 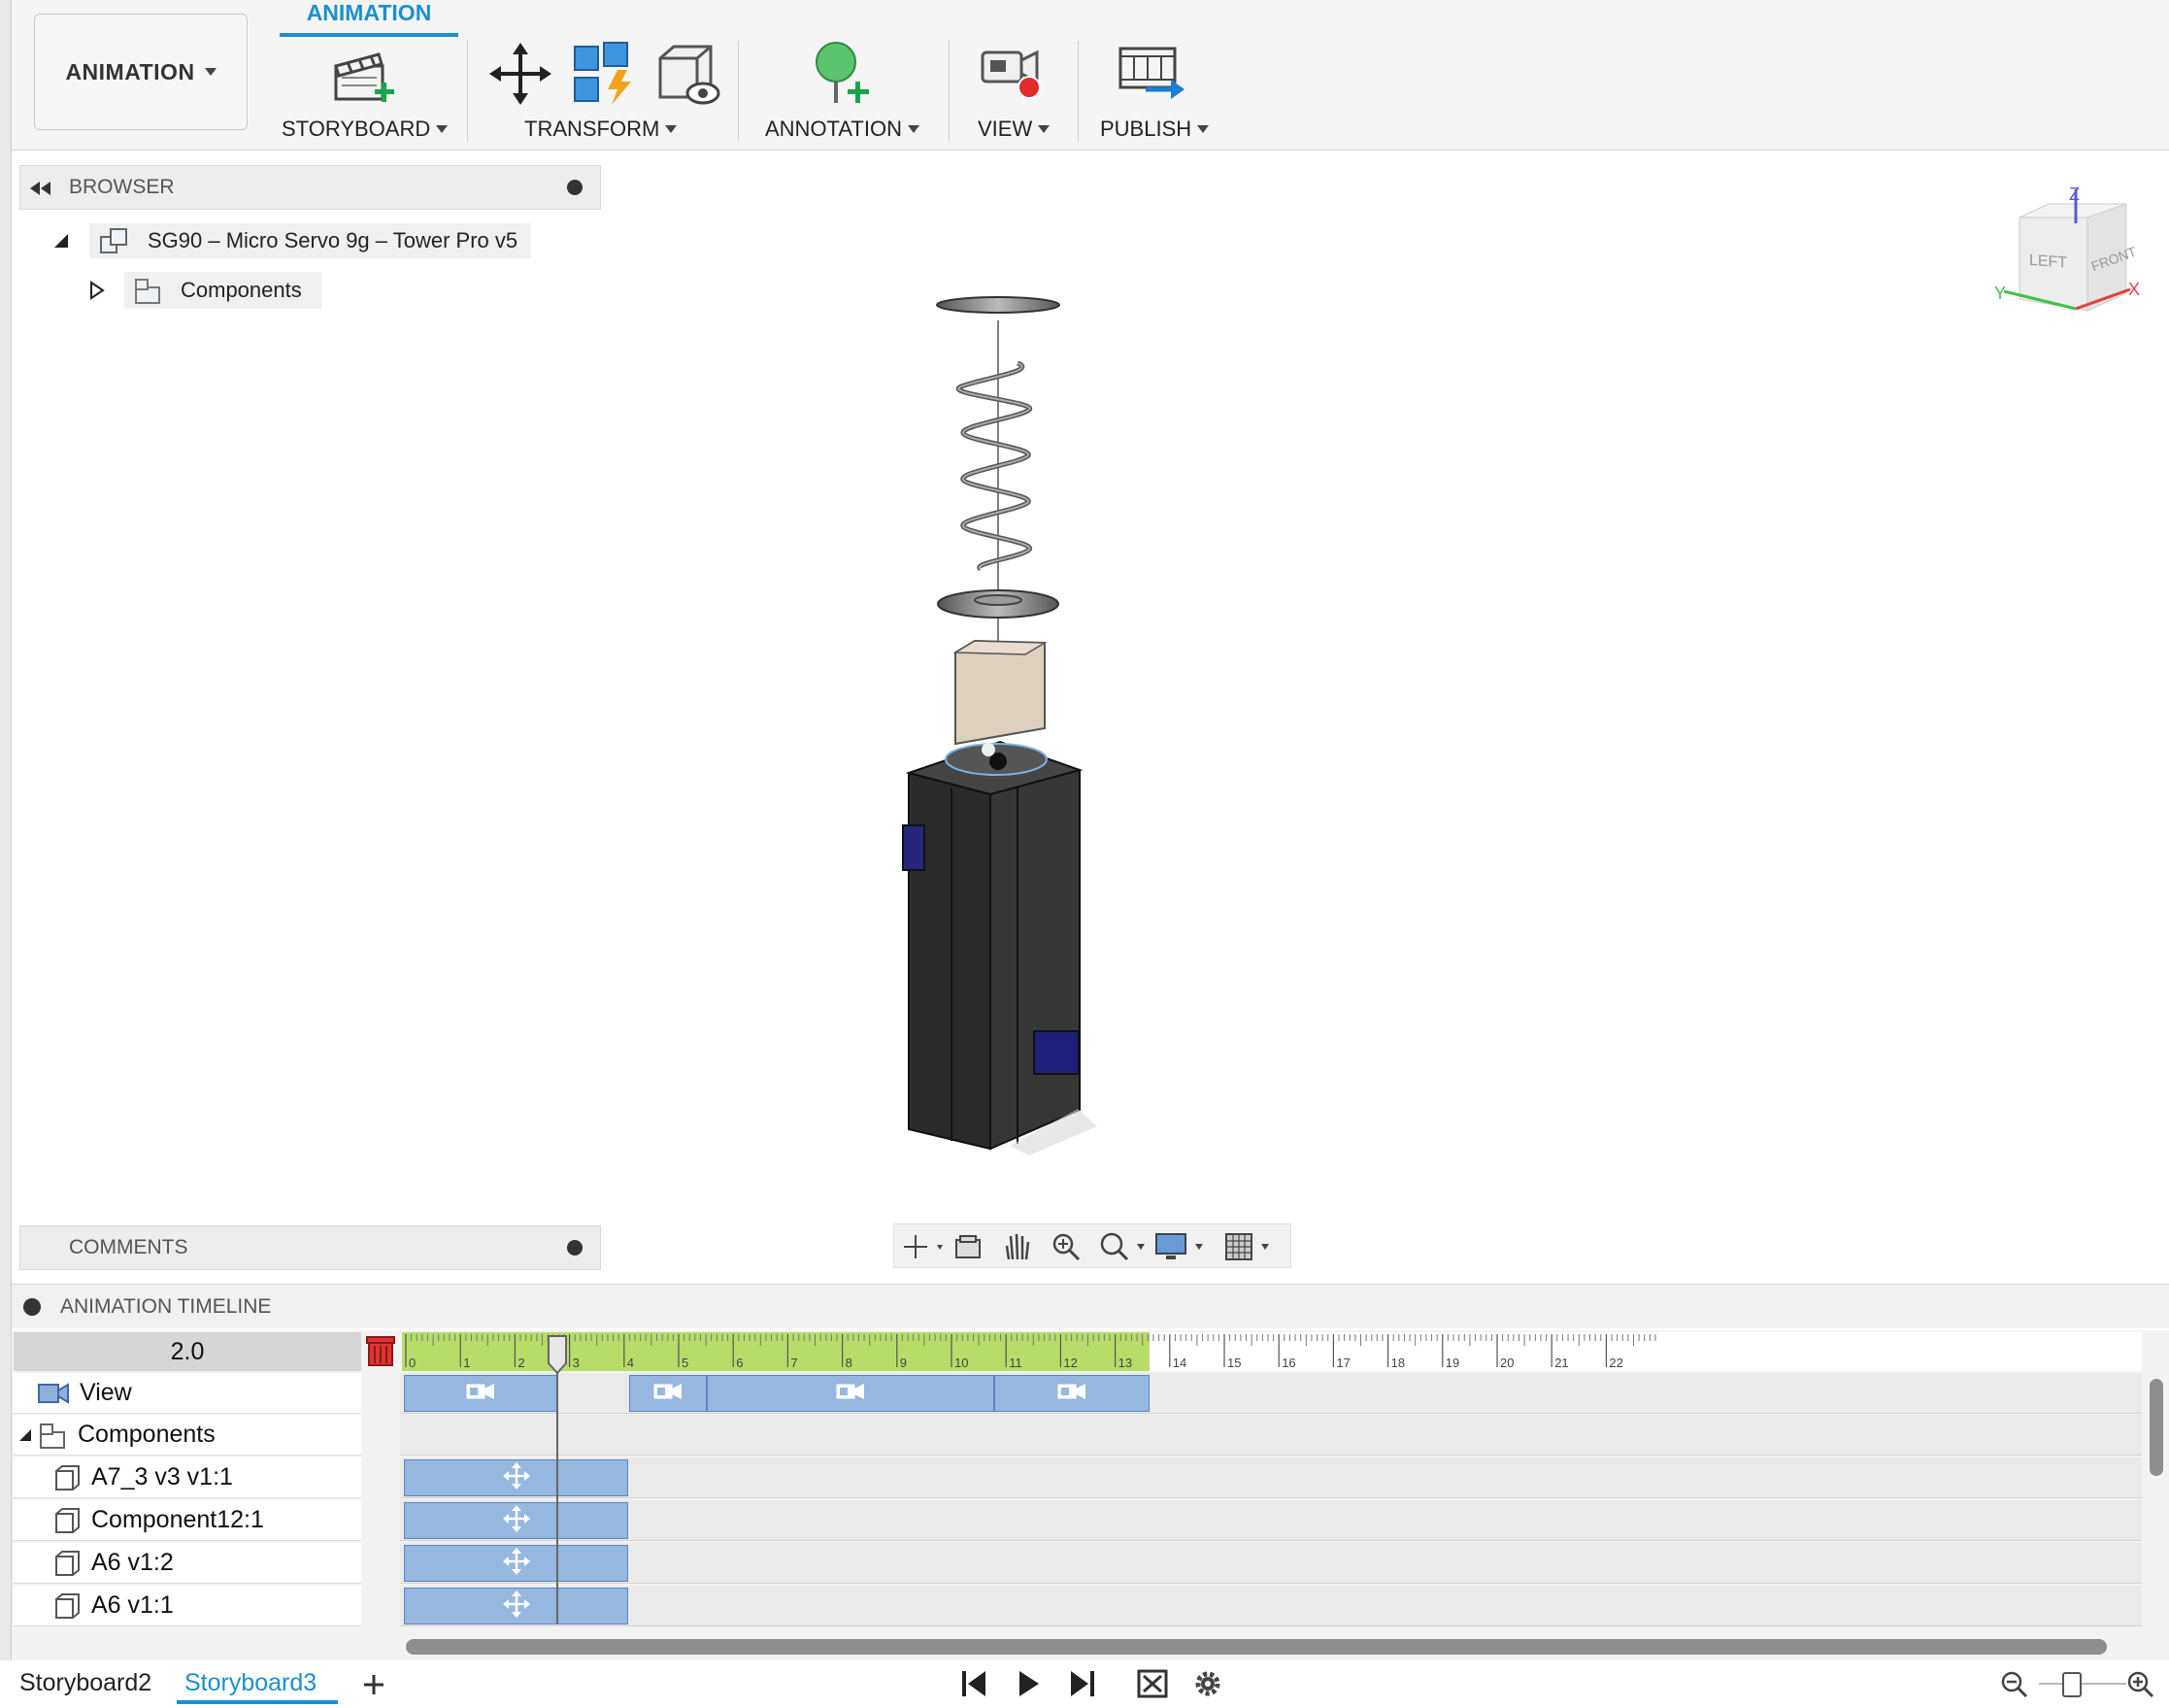 What do you see at coordinates (1028, 1683) in the screenshot?
I see `play-icon` at bounding box center [1028, 1683].